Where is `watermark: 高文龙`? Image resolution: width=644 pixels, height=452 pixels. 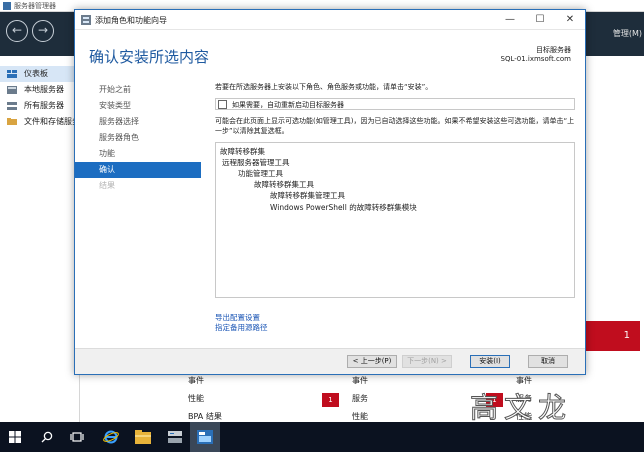 watermark: 高文龙 is located at coordinates (521, 408).